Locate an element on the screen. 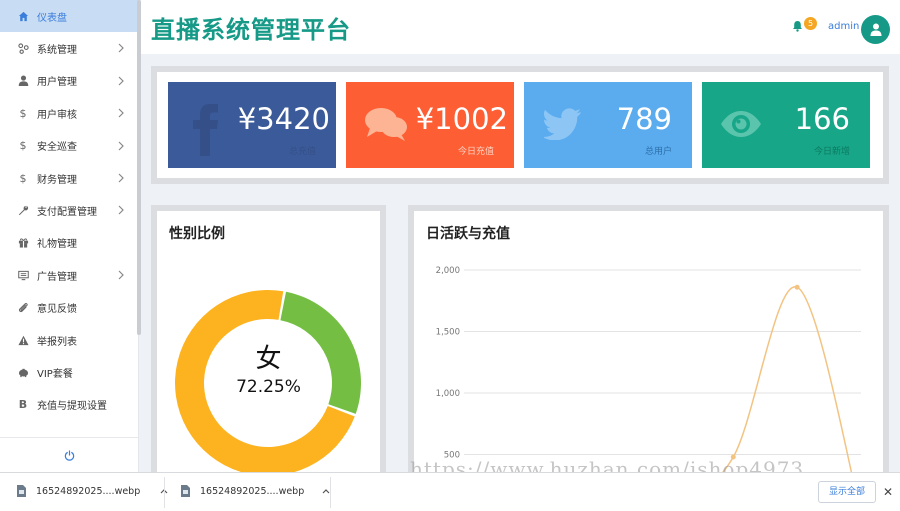 The width and height of the screenshot is (900, 511). bell-icon is located at coordinates (797, 26).